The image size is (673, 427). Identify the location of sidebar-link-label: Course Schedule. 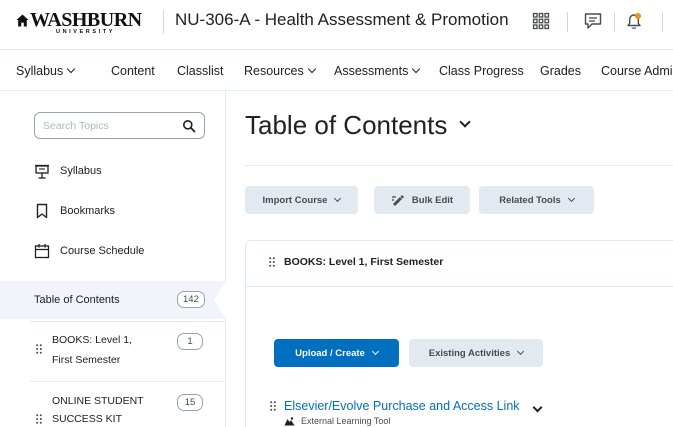
(102, 251).